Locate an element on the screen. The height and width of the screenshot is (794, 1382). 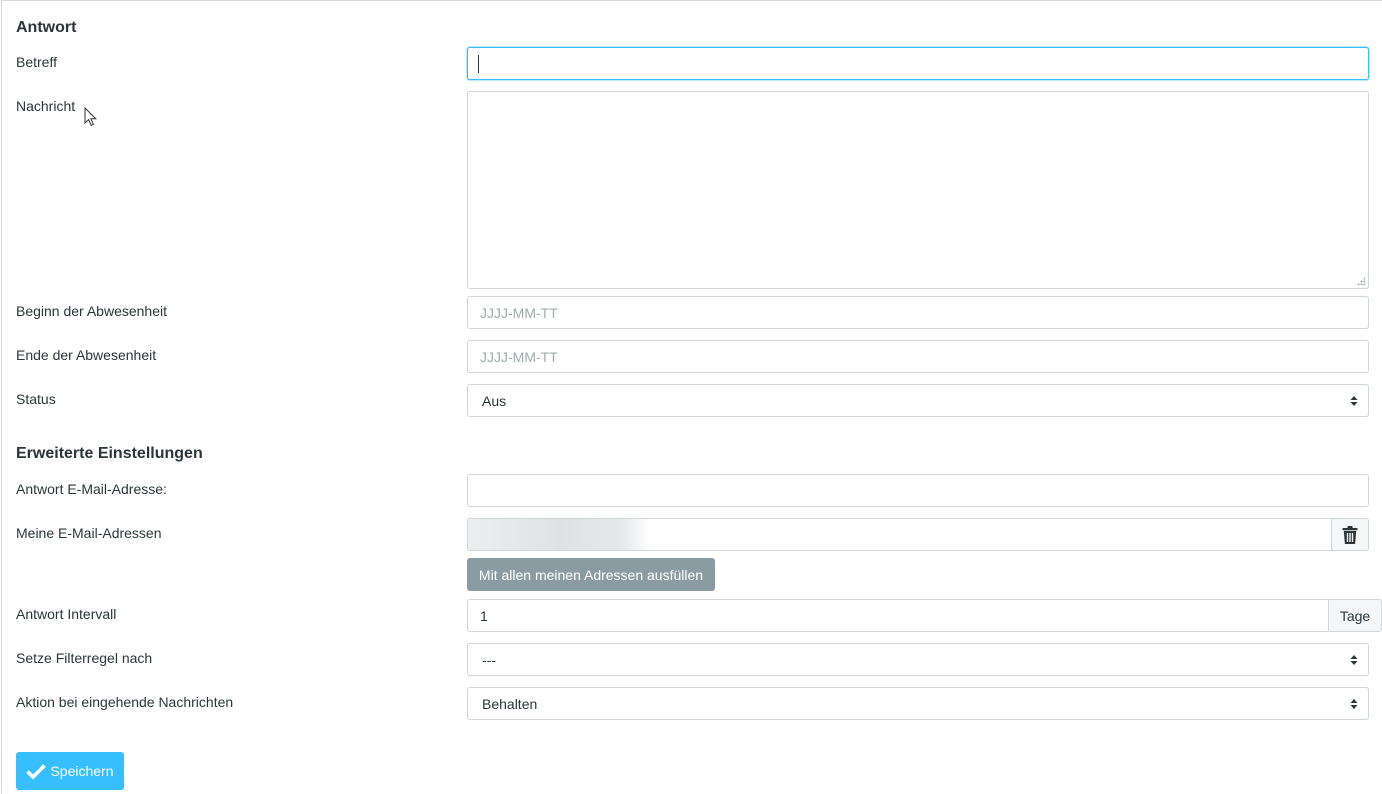
delete-email-button is located at coordinates (1349, 534).